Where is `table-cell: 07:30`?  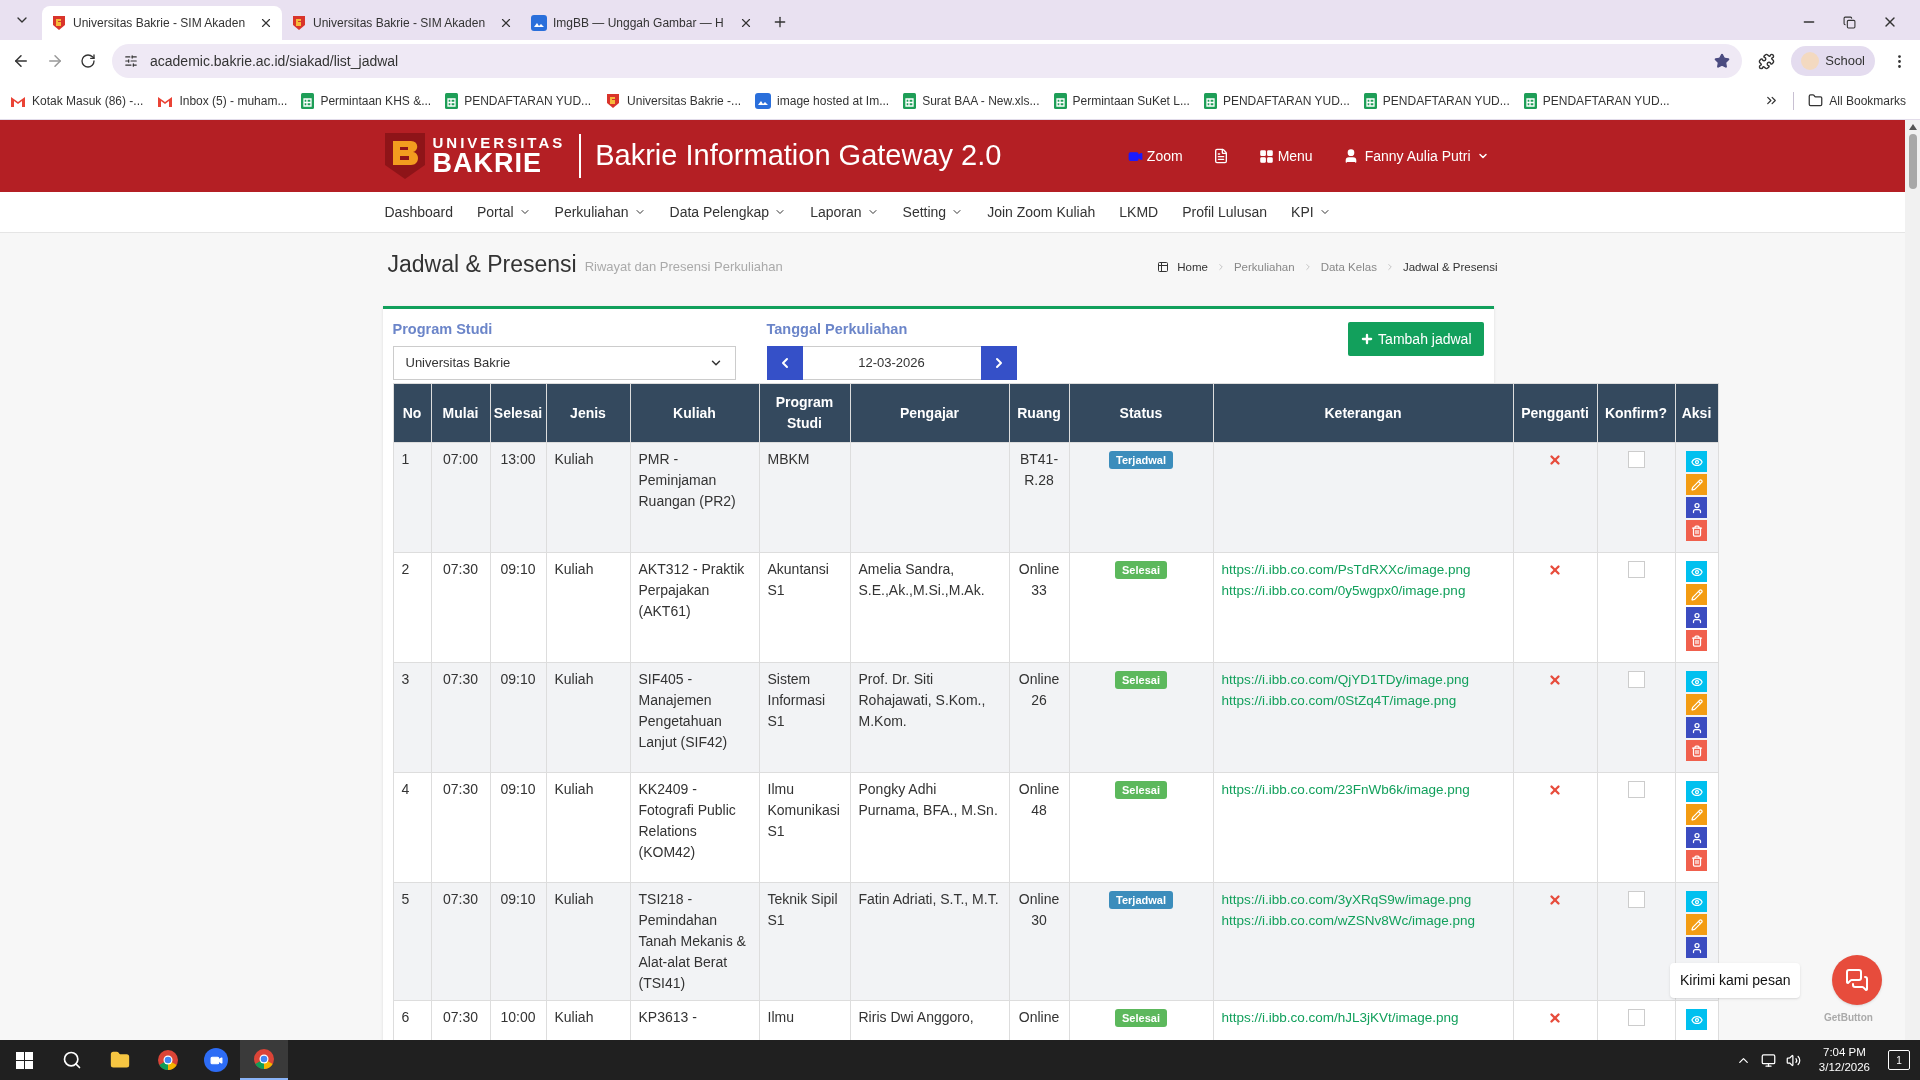 table-cell: 07:30 is located at coordinates (460, 789).